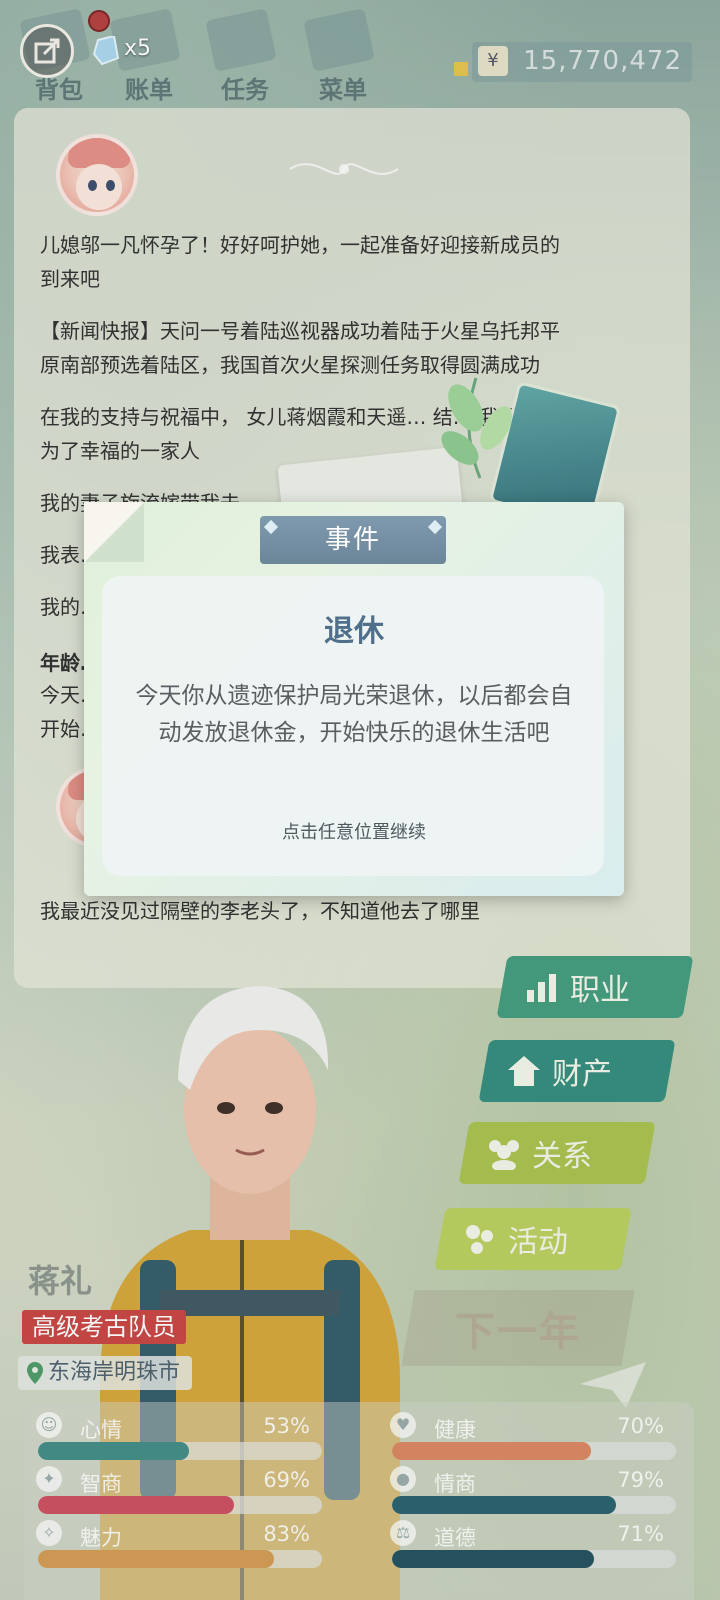 Image resolution: width=720 pixels, height=1600 pixels. Describe the element at coordinates (114, 532) in the screenshot. I see `page-fold` at that location.